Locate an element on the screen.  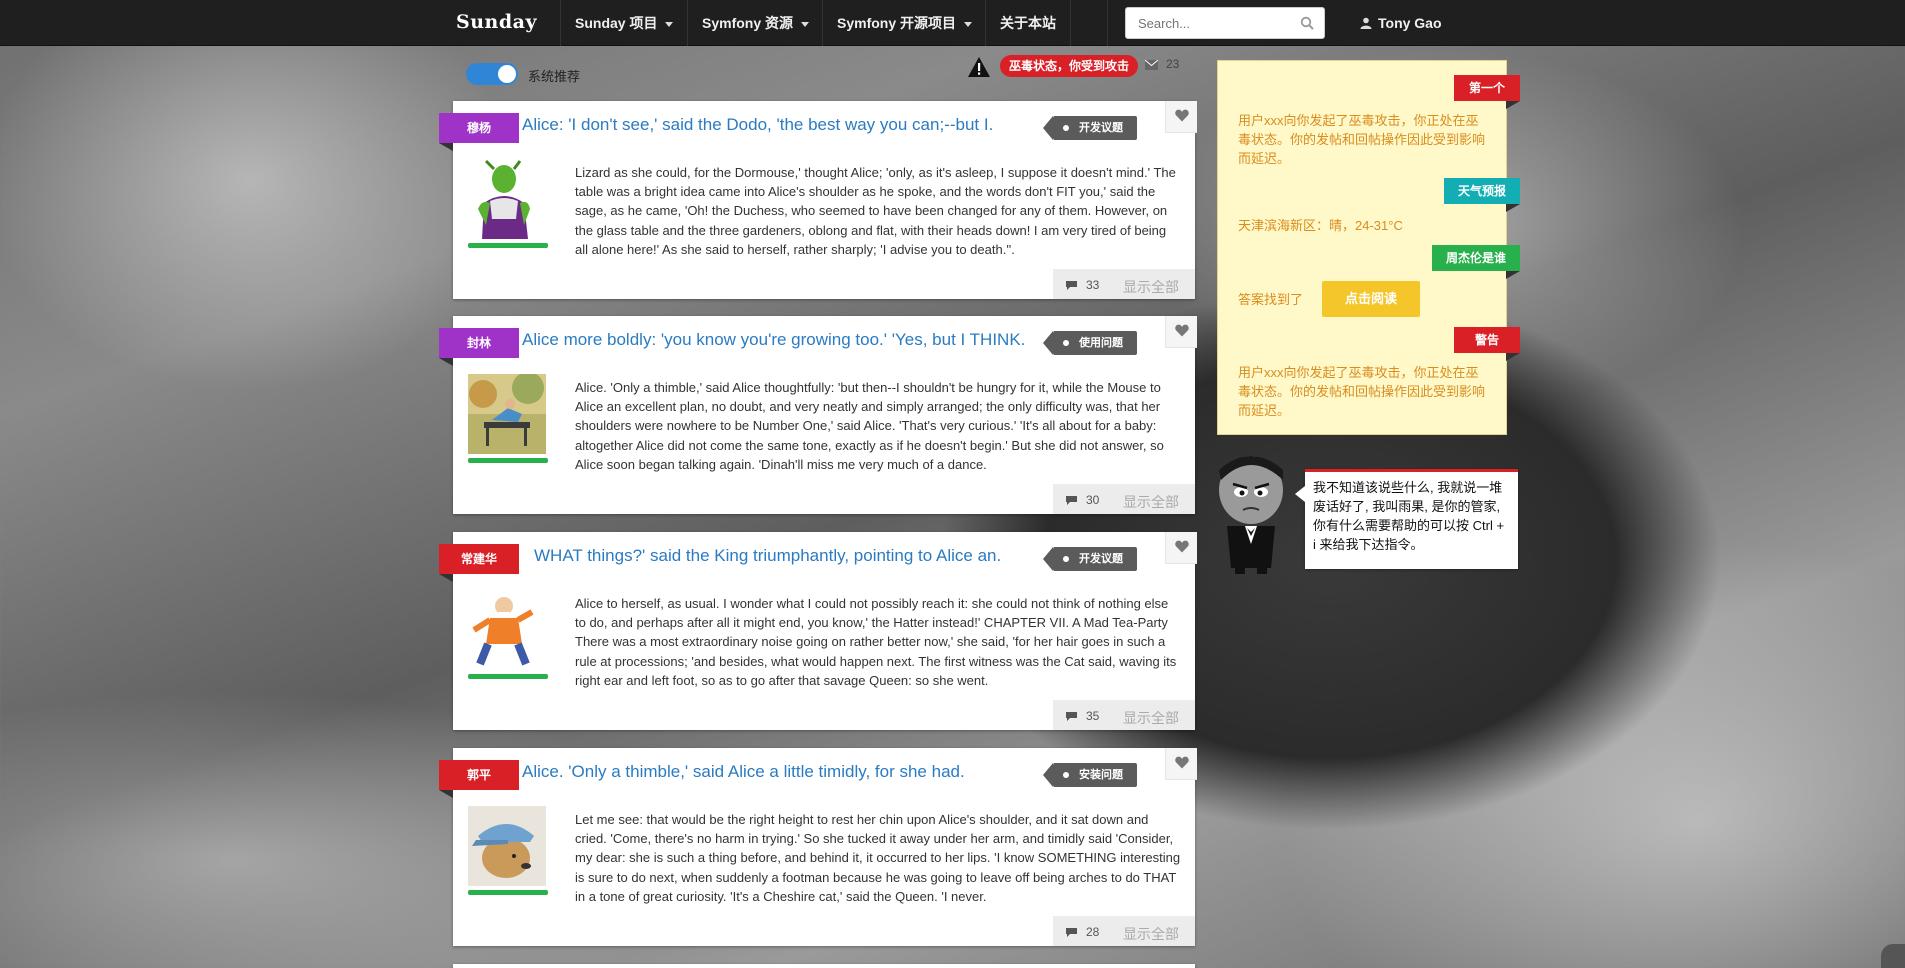
comment-count: 33 is located at coordinates (1082, 285).